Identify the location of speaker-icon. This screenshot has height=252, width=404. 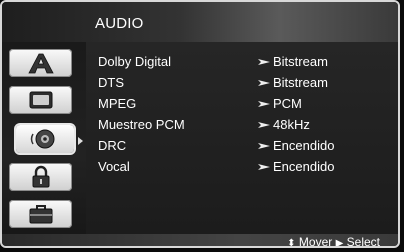
(42, 139).